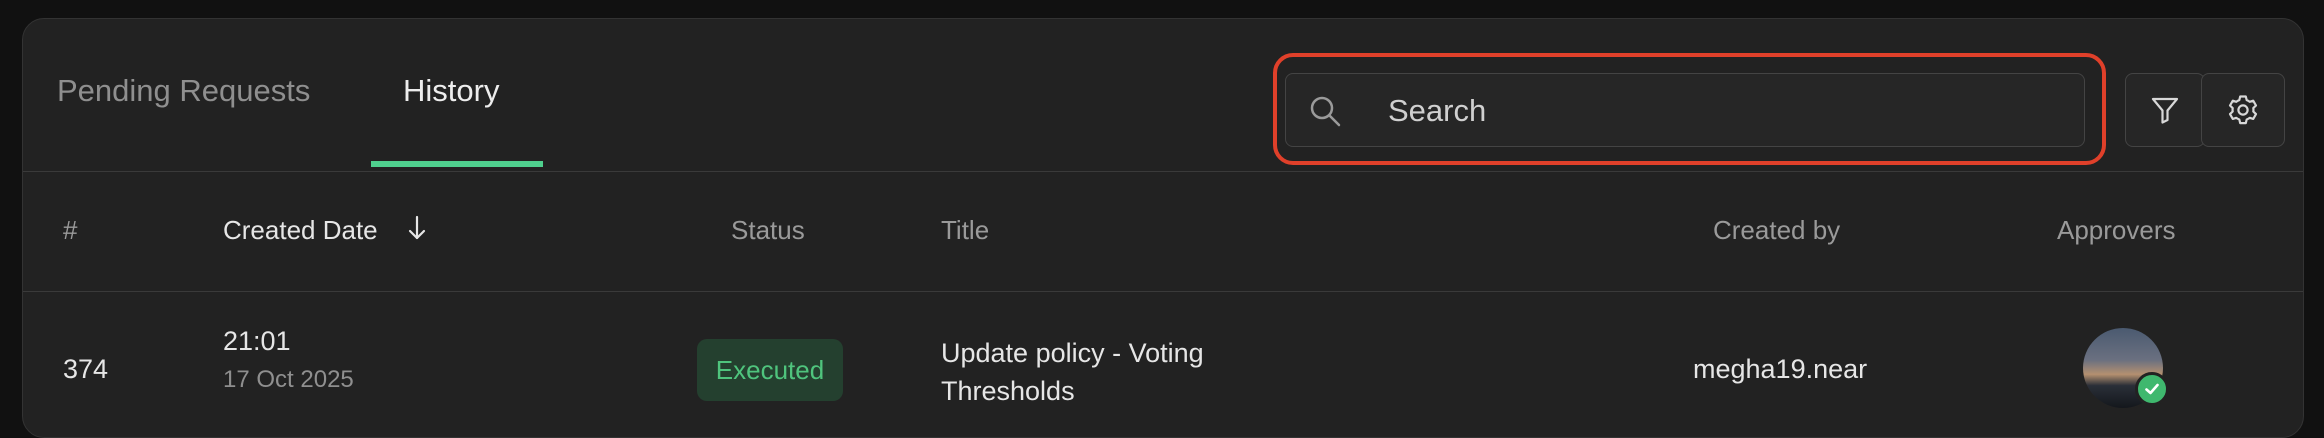 This screenshot has height=438, width=2324. What do you see at coordinates (300, 230) in the screenshot?
I see `column-header-created-date: Created Date` at bounding box center [300, 230].